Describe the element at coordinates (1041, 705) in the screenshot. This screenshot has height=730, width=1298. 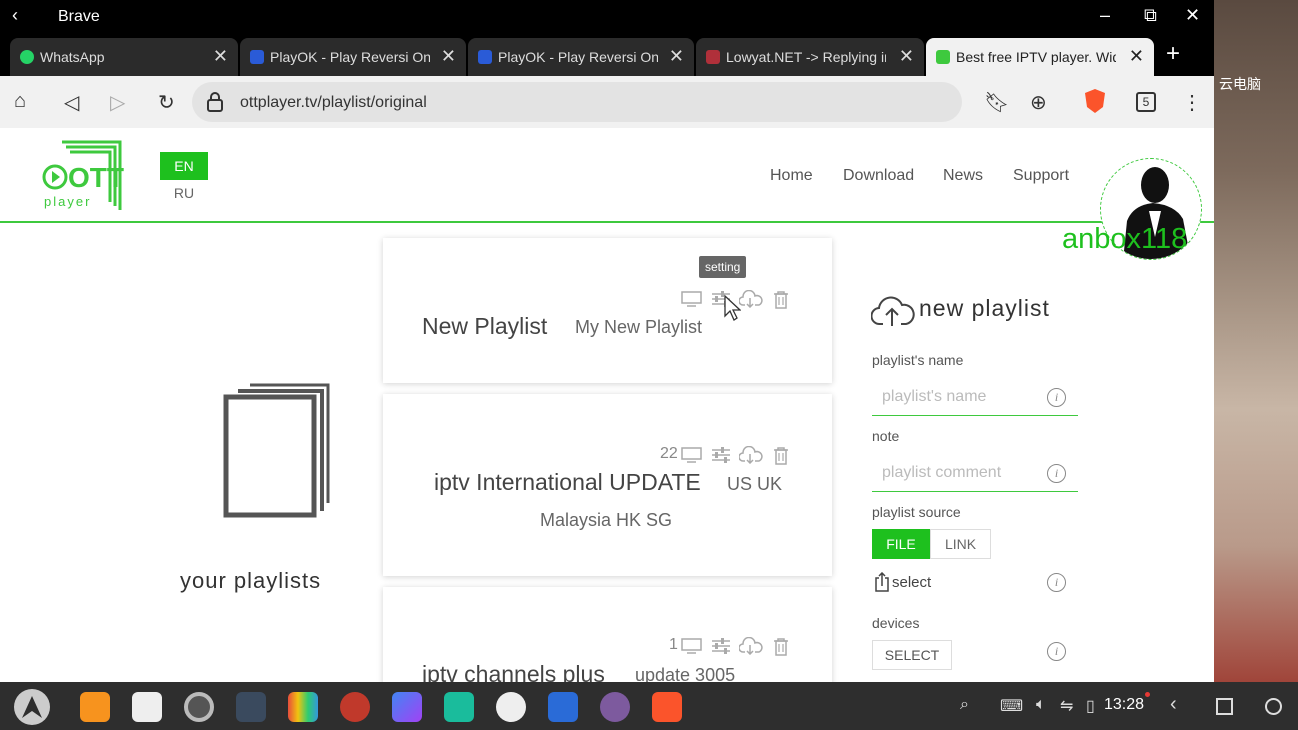
I see `volume-icon: 🔈︎` at that location.